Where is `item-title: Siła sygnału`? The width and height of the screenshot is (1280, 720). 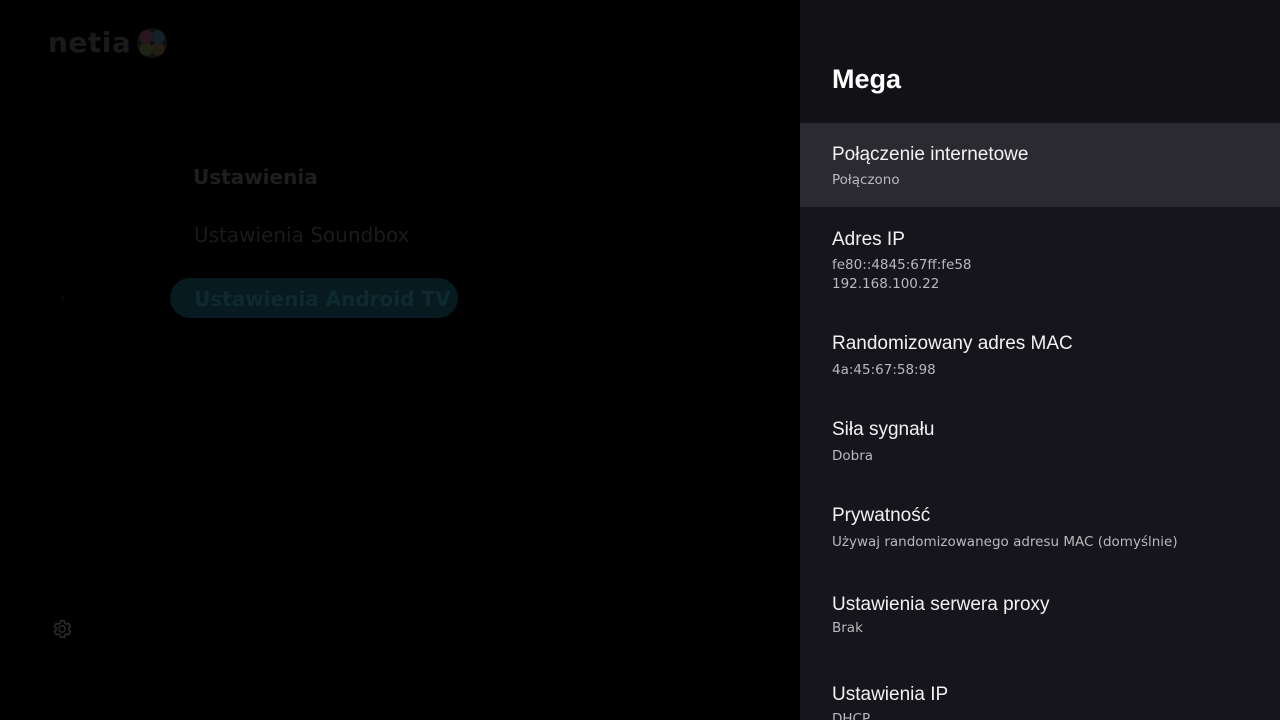
item-title: Siła sygnału is located at coordinates (883, 429).